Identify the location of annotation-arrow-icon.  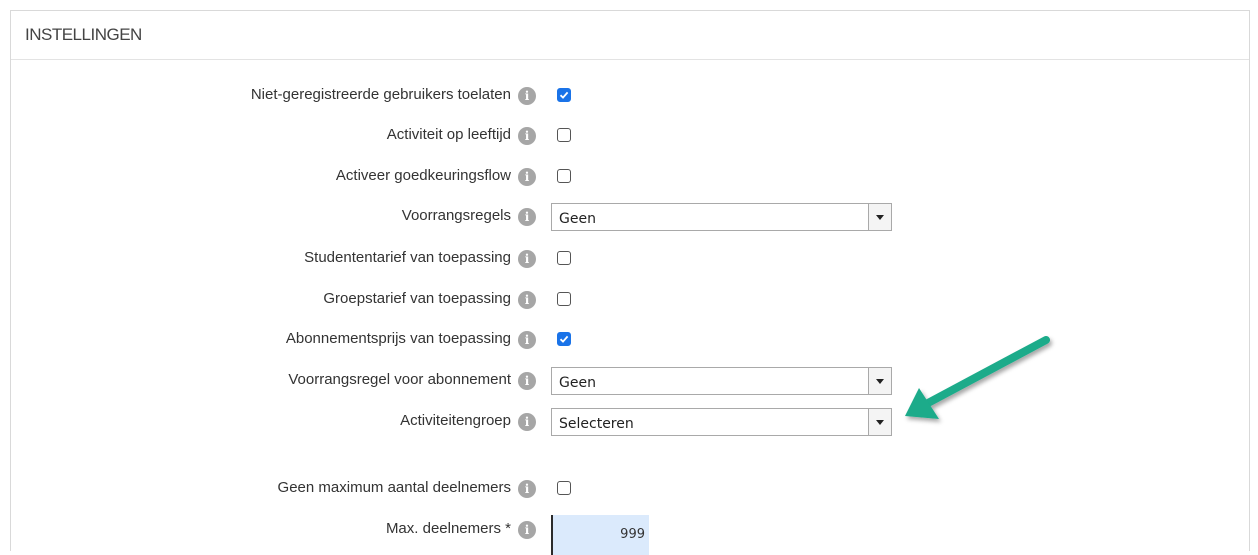
(977, 377).